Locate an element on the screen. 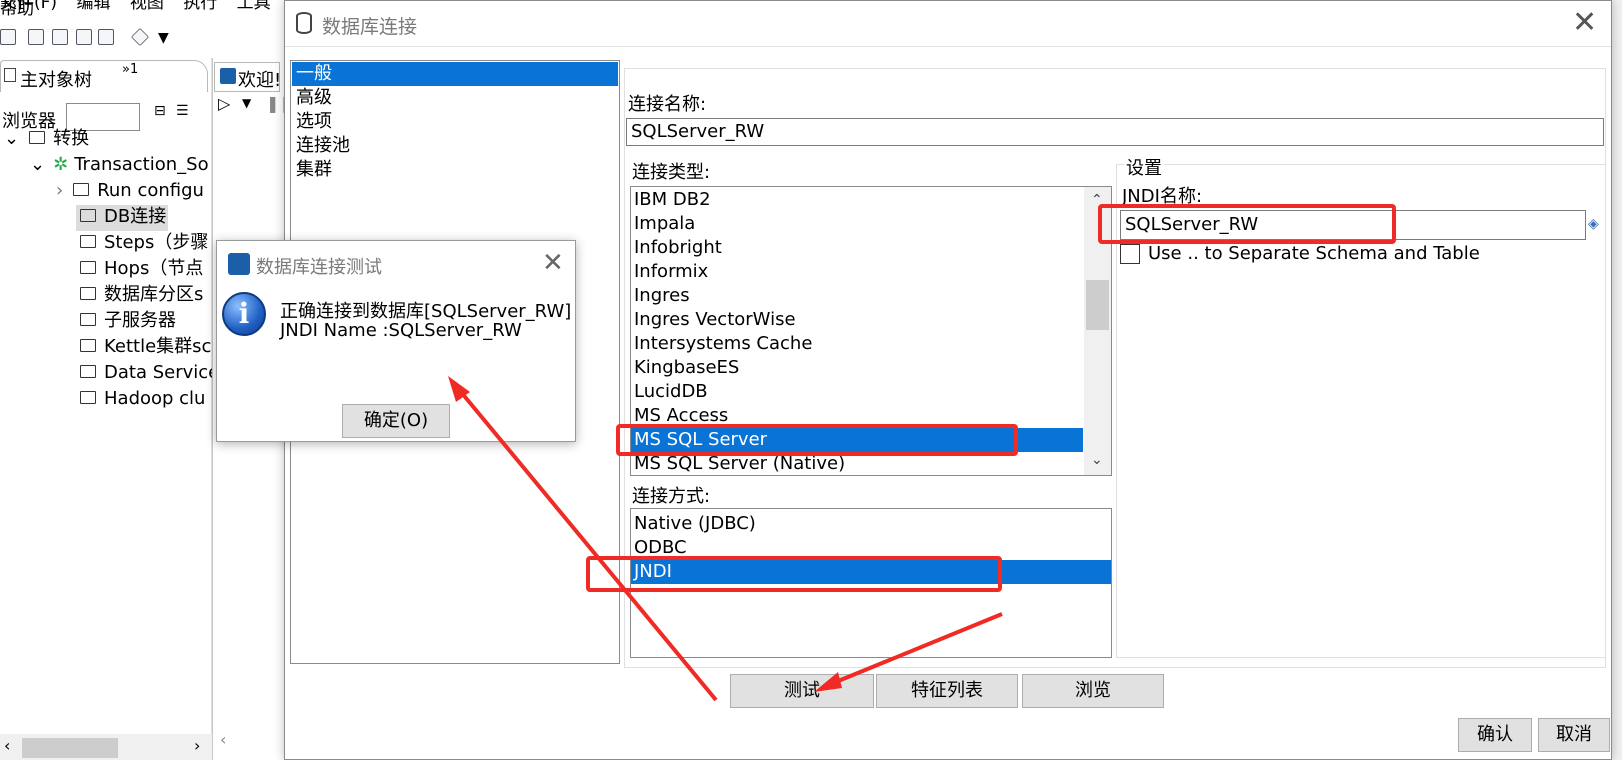  annotation-arrows is located at coordinates (725, 539).